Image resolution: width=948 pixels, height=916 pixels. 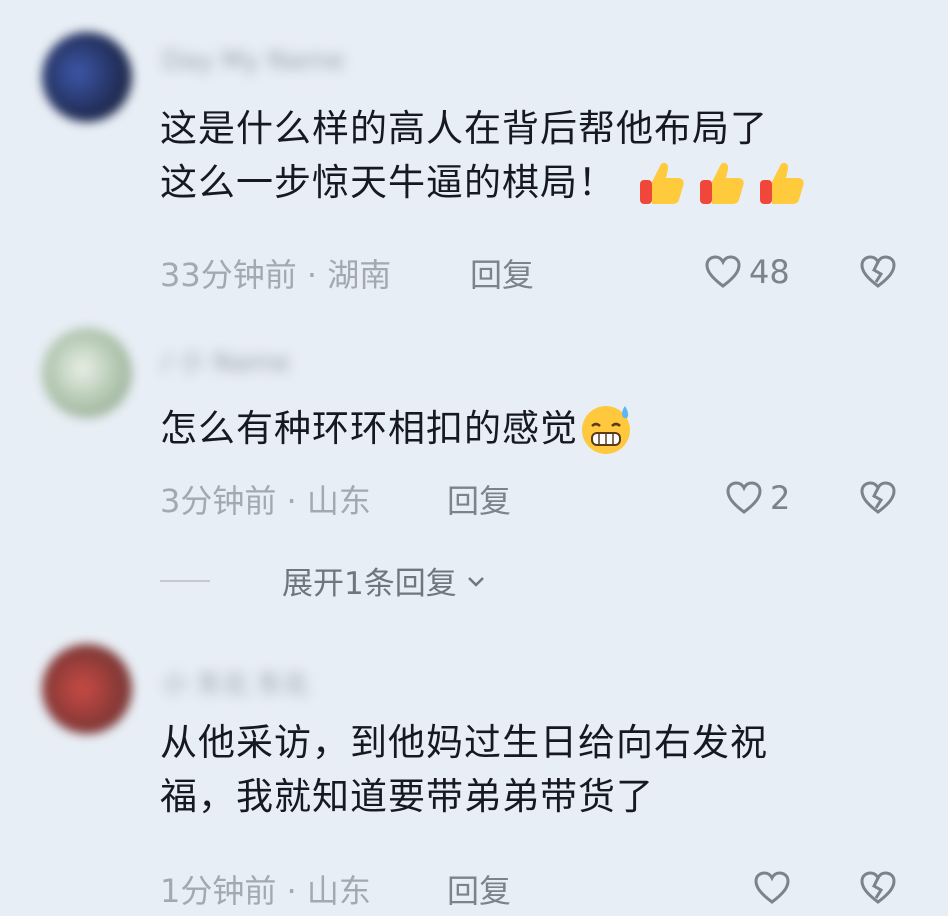 I want to click on like-count: 48, so click(x=769, y=272).